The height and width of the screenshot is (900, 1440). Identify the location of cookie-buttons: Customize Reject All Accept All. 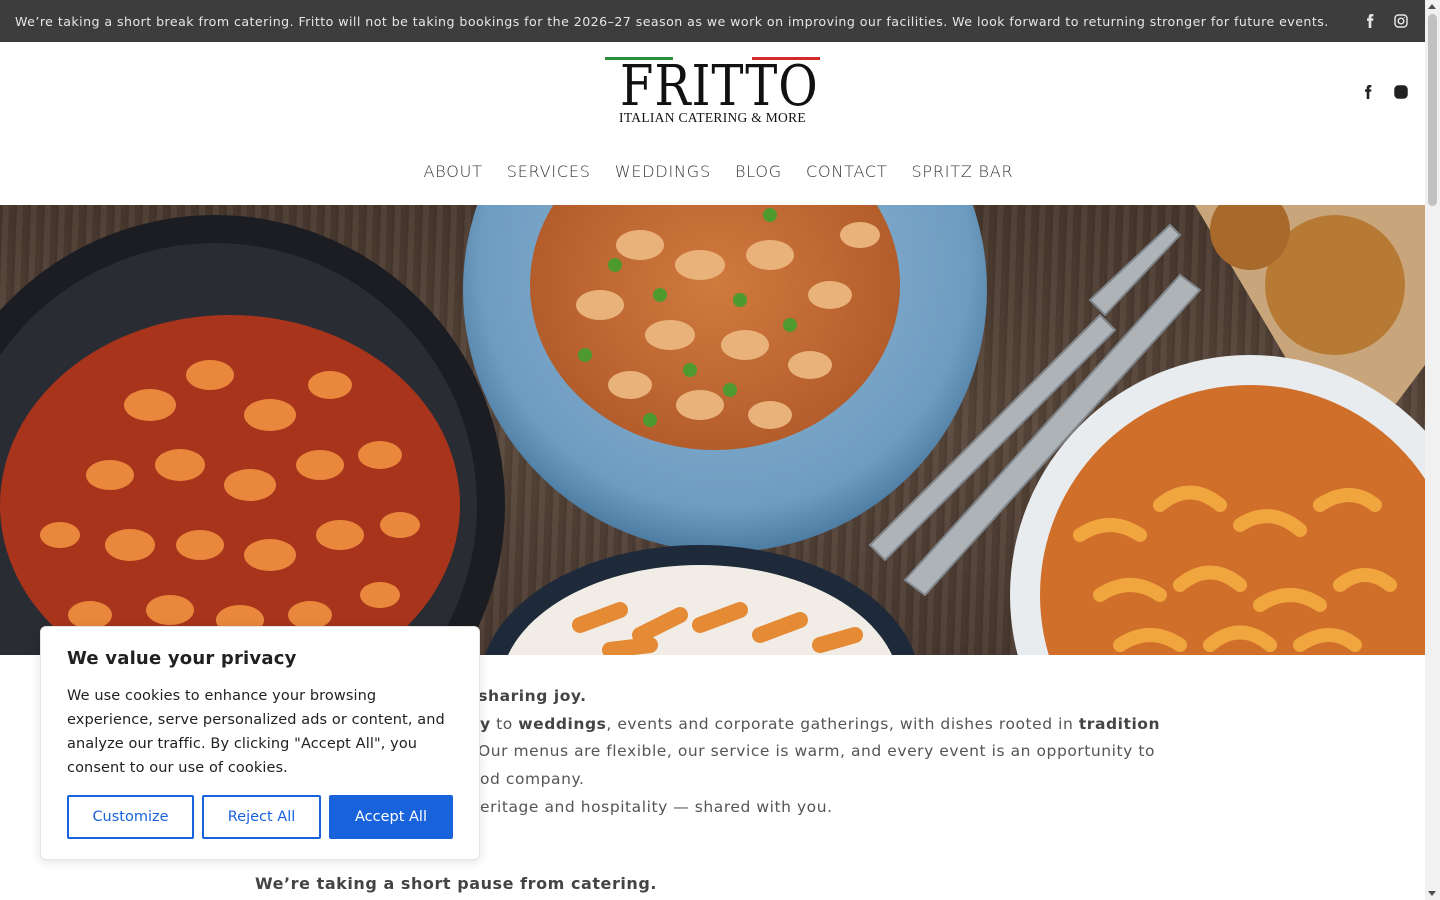
(260, 817).